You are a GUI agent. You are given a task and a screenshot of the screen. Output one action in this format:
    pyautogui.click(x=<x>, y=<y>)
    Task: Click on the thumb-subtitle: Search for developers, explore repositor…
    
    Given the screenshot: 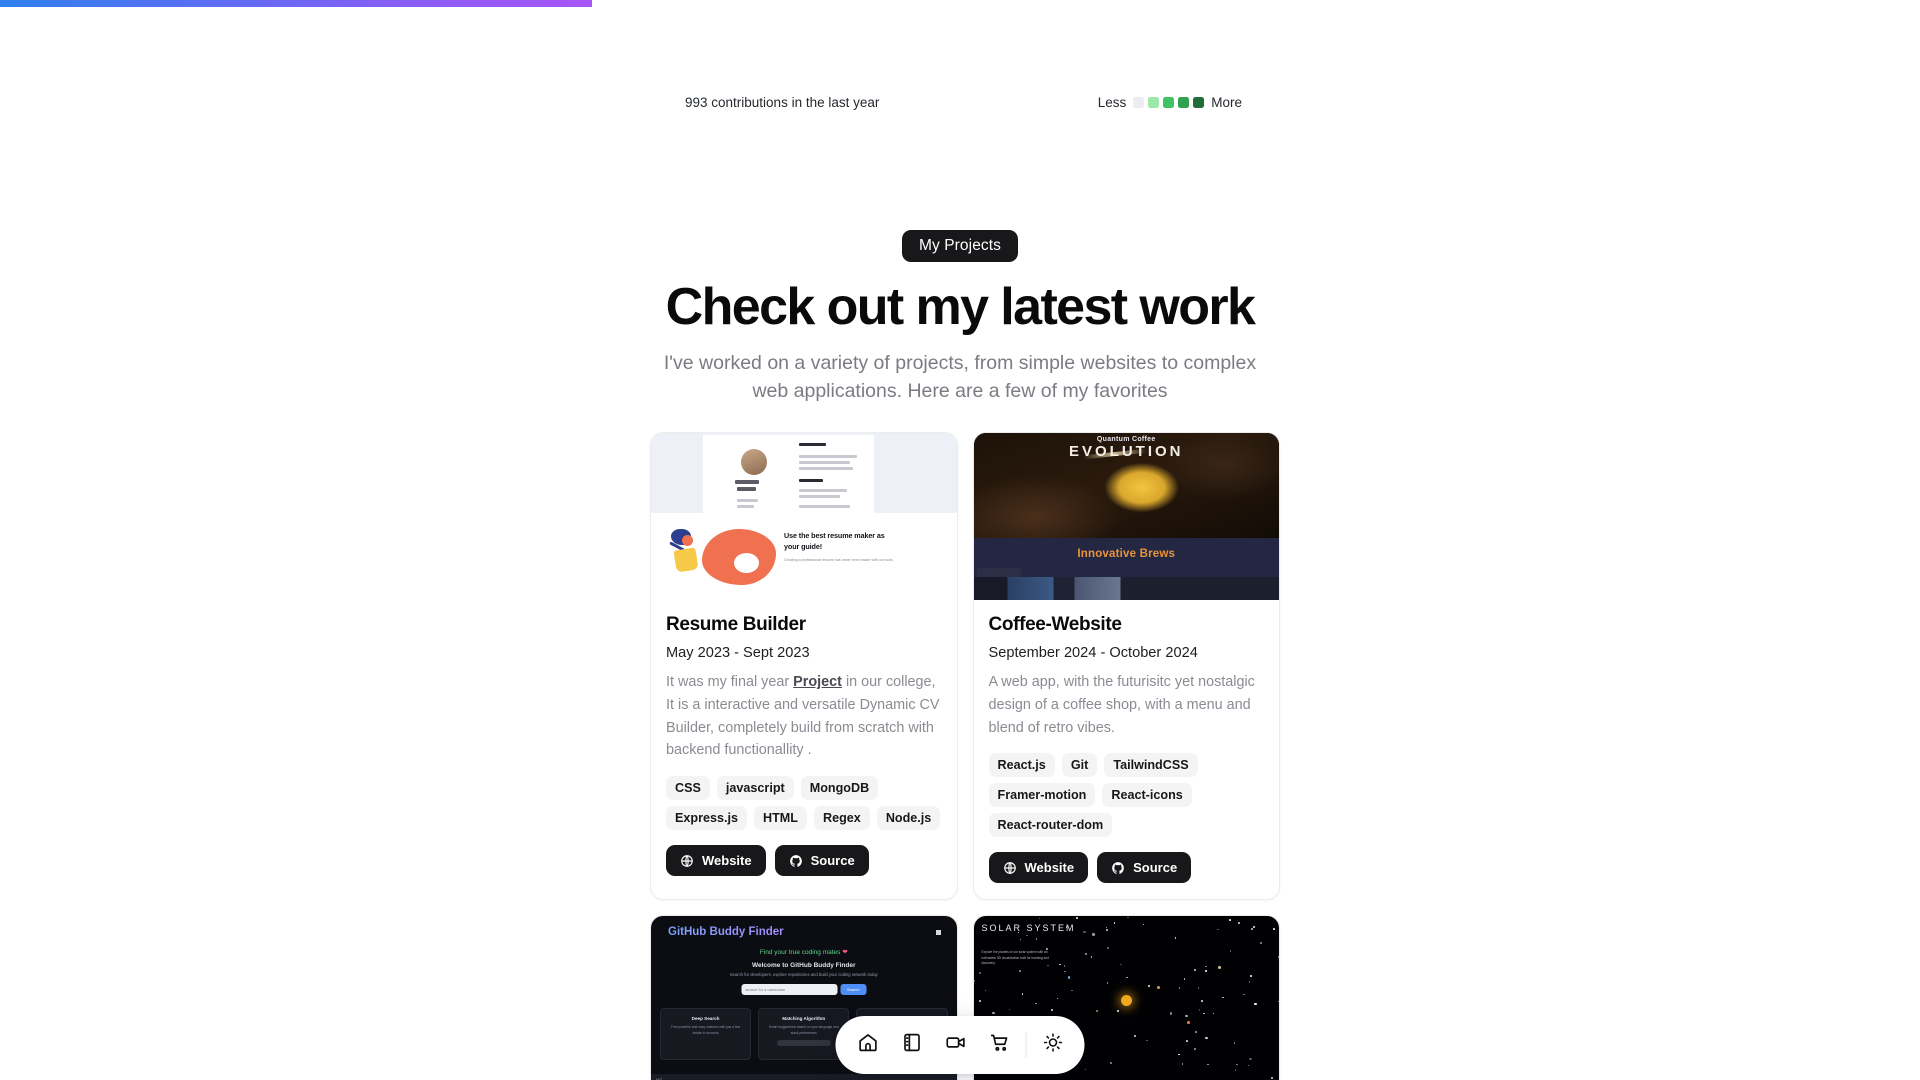 What is the action you would take?
    pyautogui.click(x=803, y=975)
    